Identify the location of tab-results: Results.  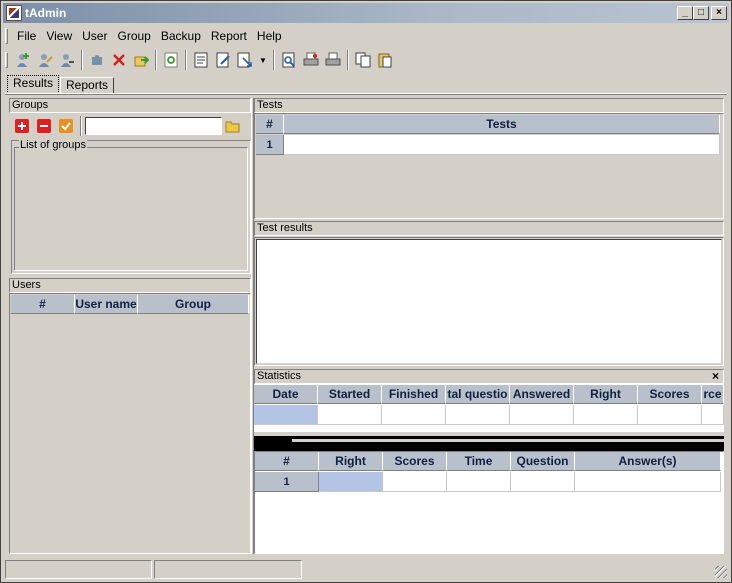
(33, 84).